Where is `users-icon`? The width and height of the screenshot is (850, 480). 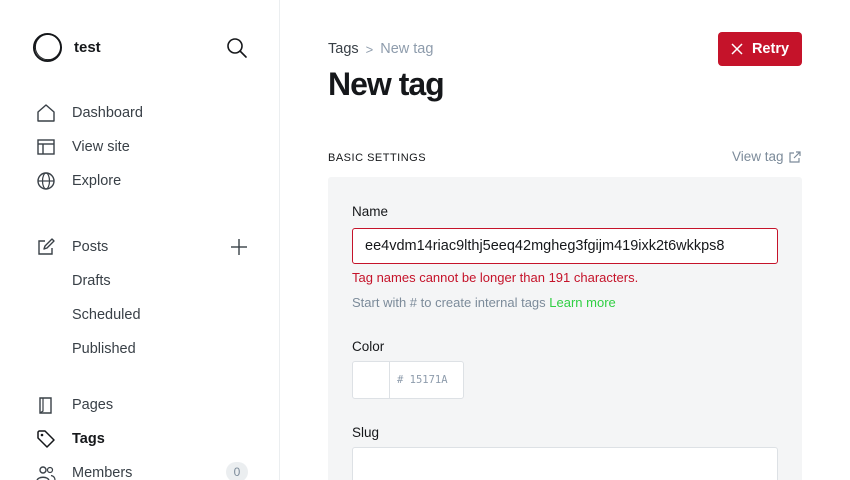 users-icon is located at coordinates (46, 473).